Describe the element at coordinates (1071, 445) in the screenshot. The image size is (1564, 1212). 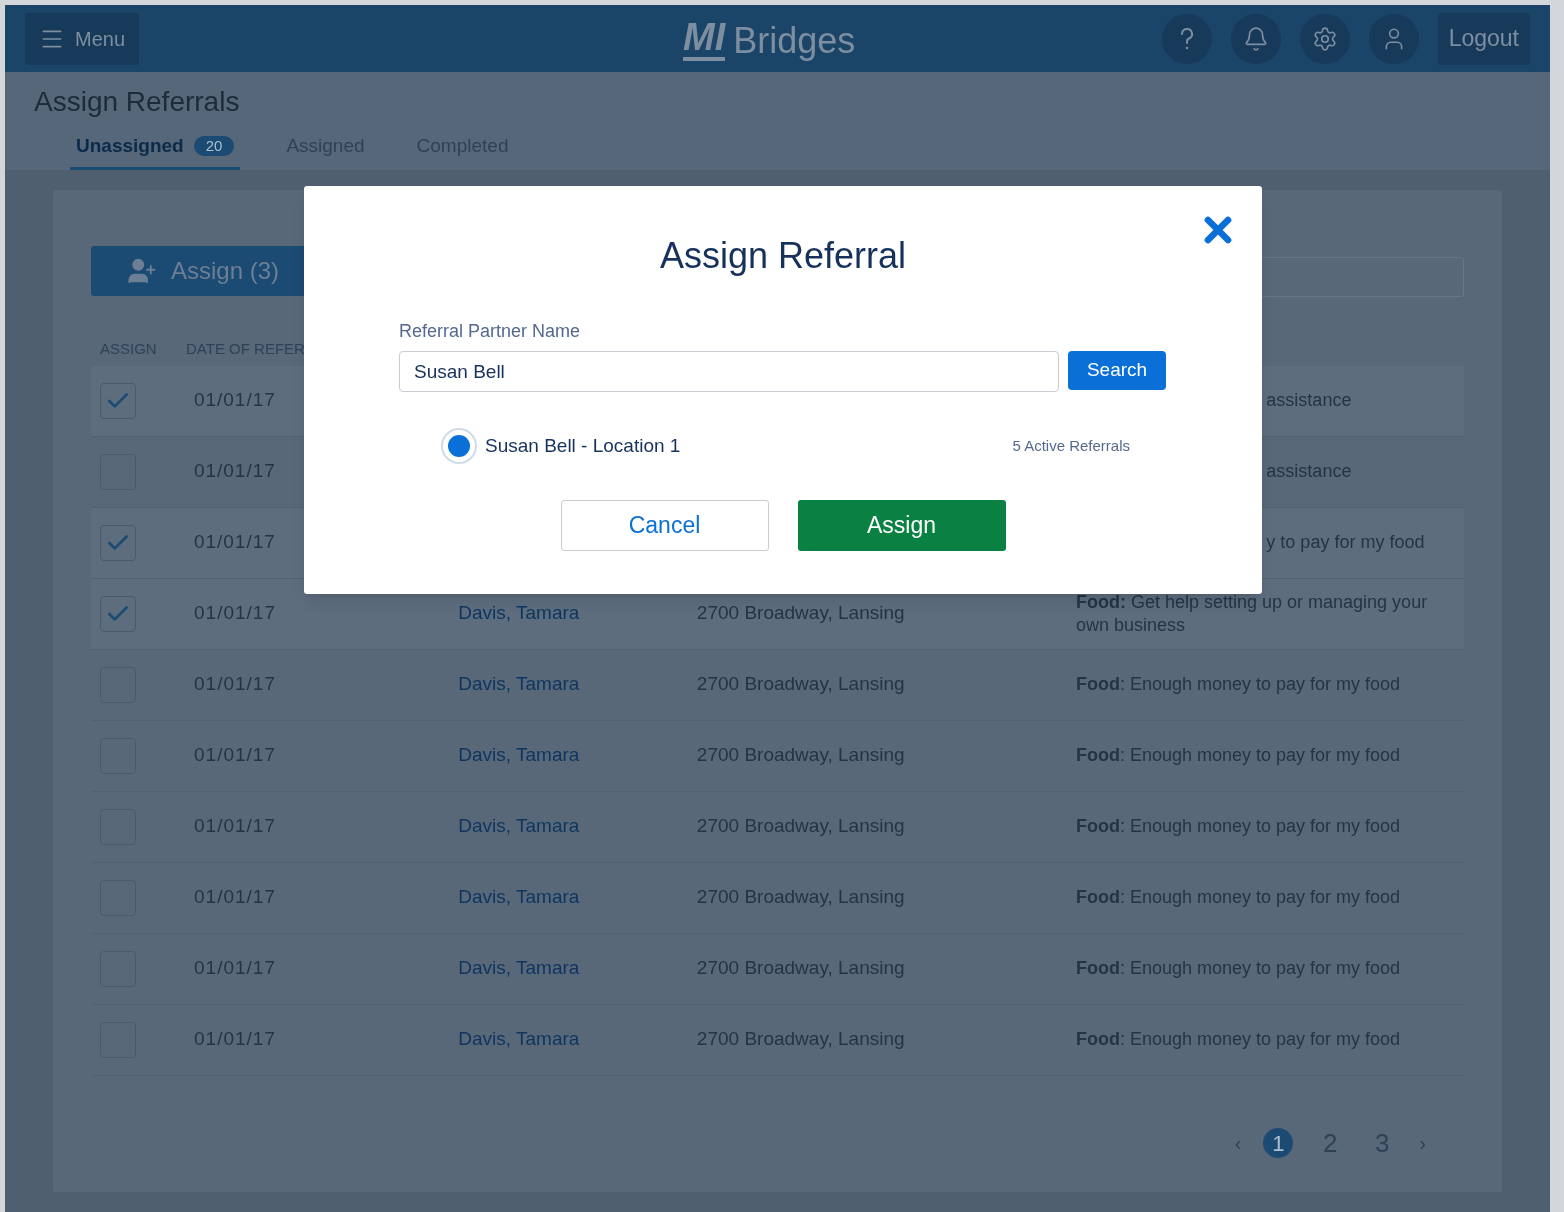
I see `active-referrals-count: 5 Active Referrals` at that location.